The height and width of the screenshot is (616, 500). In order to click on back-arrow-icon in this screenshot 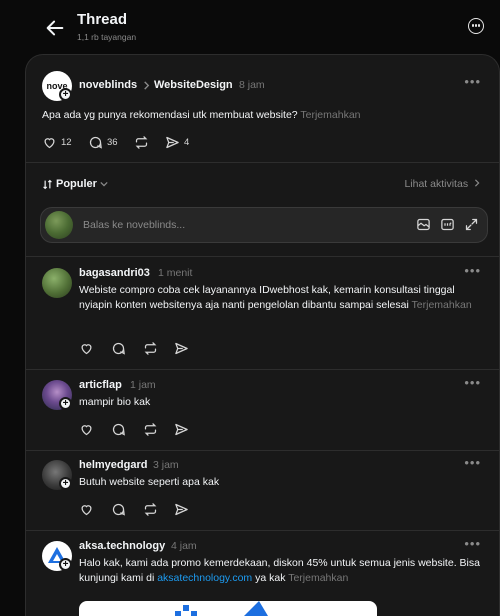, I will do `click(55, 28)`.